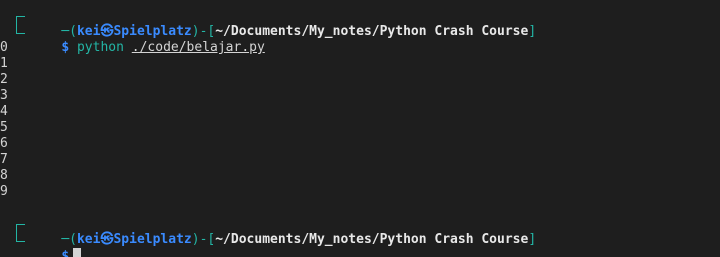 Image resolution: width=720 pixels, height=257 pixels. I want to click on text-cursor, so click(77, 252).